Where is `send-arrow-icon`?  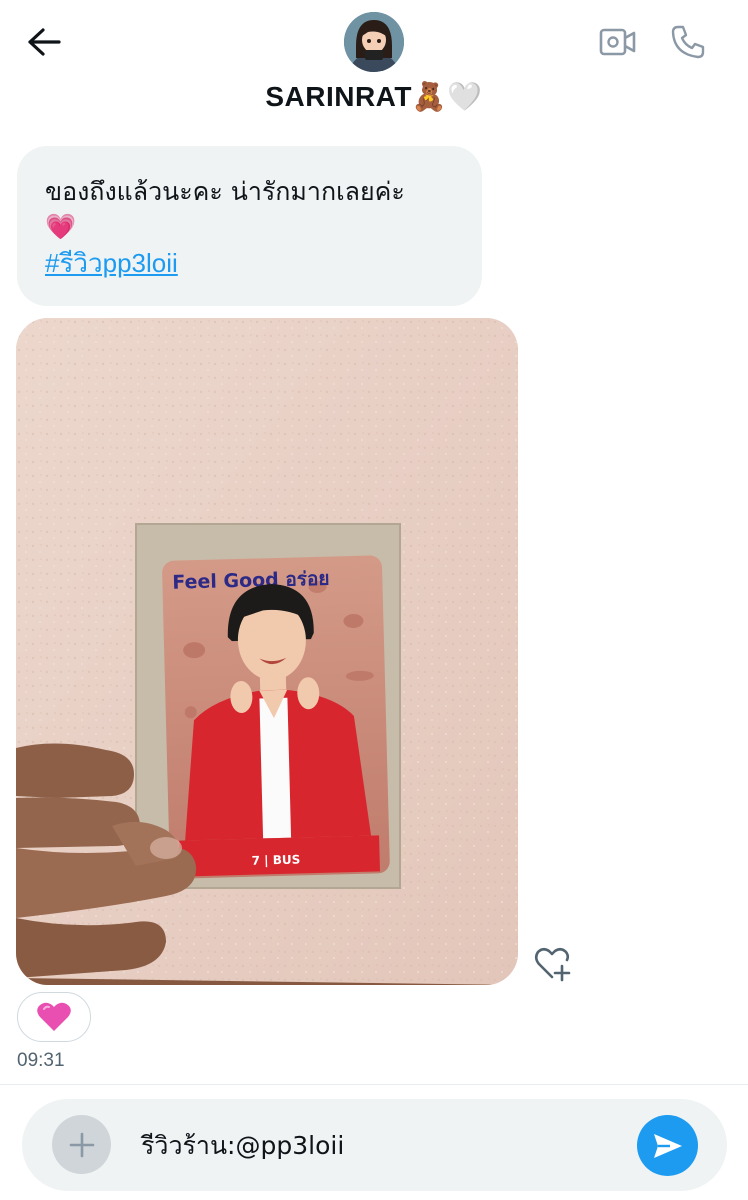
send-arrow-icon is located at coordinates (667, 1145).